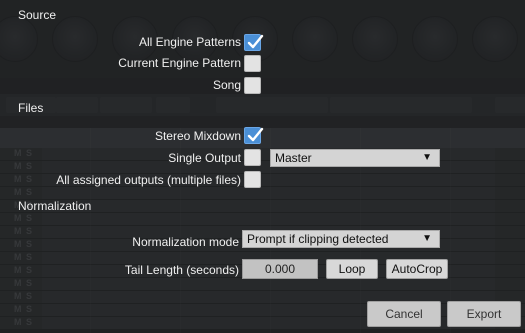  I want to click on normalization-mode-value: Prompt if clipping detected, so click(318, 239).